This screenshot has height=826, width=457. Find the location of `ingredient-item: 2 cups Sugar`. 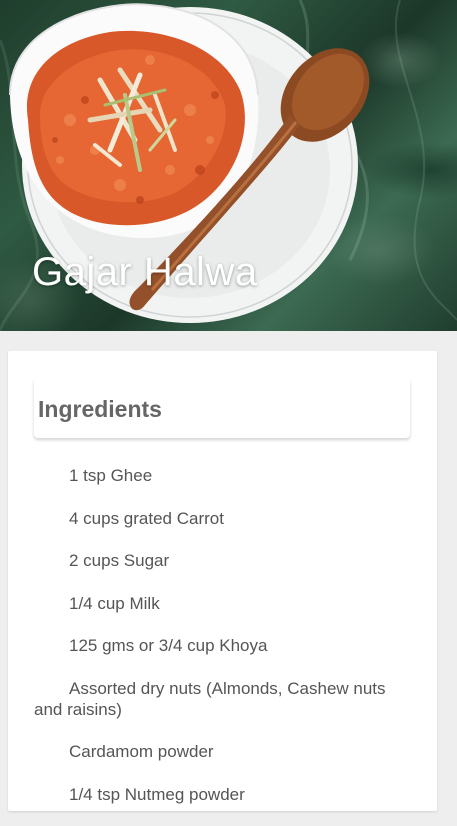

ingredient-item: 2 cups Sugar is located at coordinates (119, 560).